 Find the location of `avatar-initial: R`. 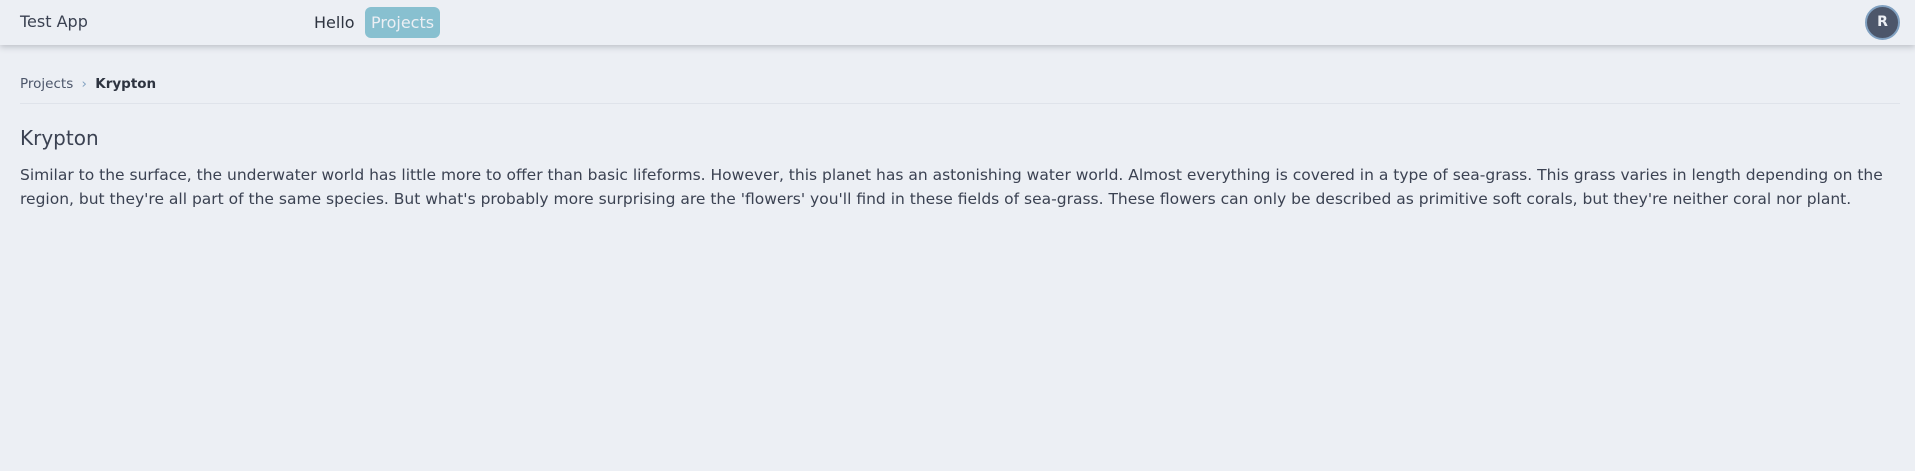

avatar-initial: R is located at coordinates (1882, 22).